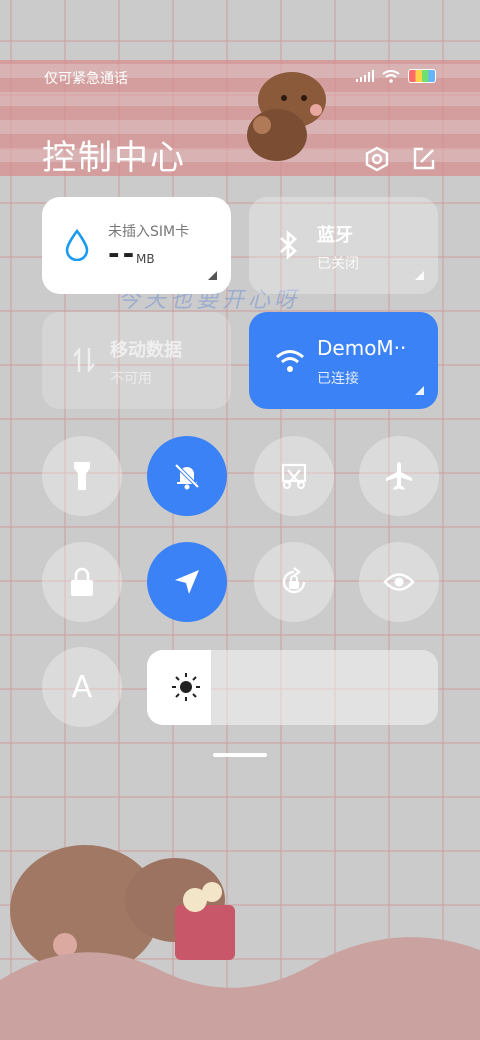  I want to click on wifi-tile: DemoM·· 已连接, so click(343, 360).